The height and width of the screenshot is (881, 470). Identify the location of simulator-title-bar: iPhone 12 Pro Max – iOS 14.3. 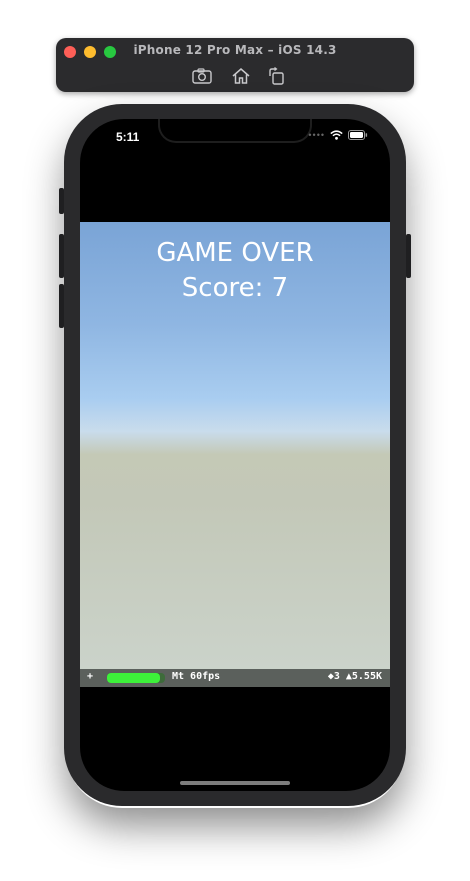
(235, 65).